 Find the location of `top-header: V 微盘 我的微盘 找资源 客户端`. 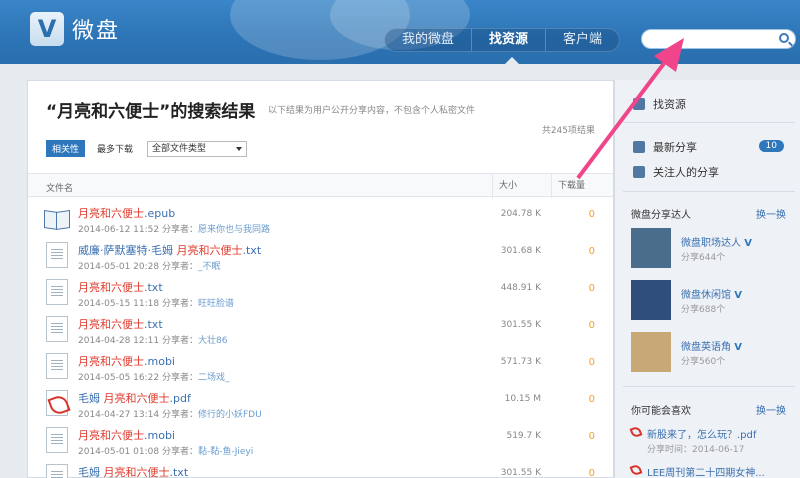

top-header: V 微盘 我的微盘 找资源 客户端 is located at coordinates (400, 32).